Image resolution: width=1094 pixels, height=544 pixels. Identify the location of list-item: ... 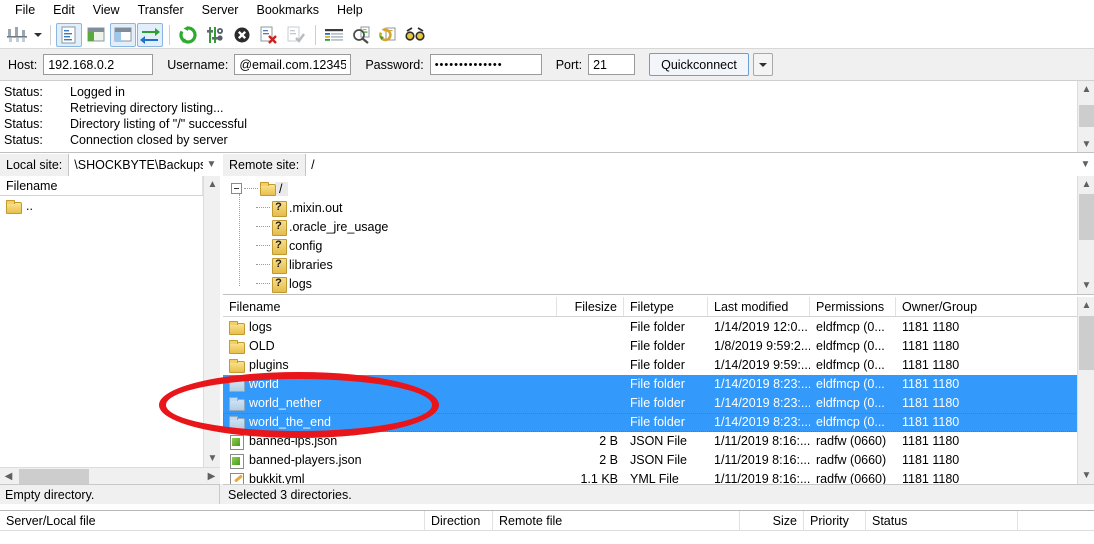
(110, 206).